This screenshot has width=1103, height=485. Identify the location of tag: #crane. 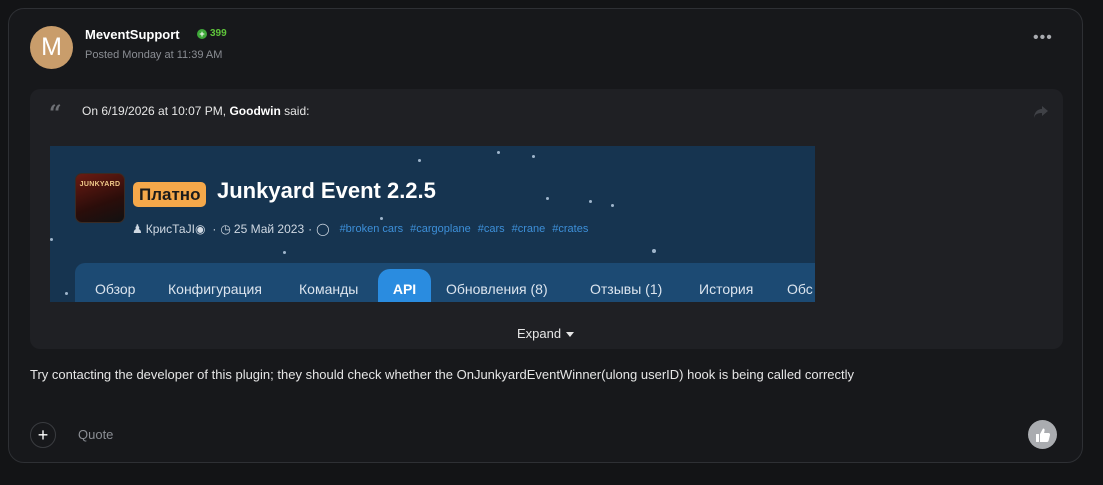
(528, 229).